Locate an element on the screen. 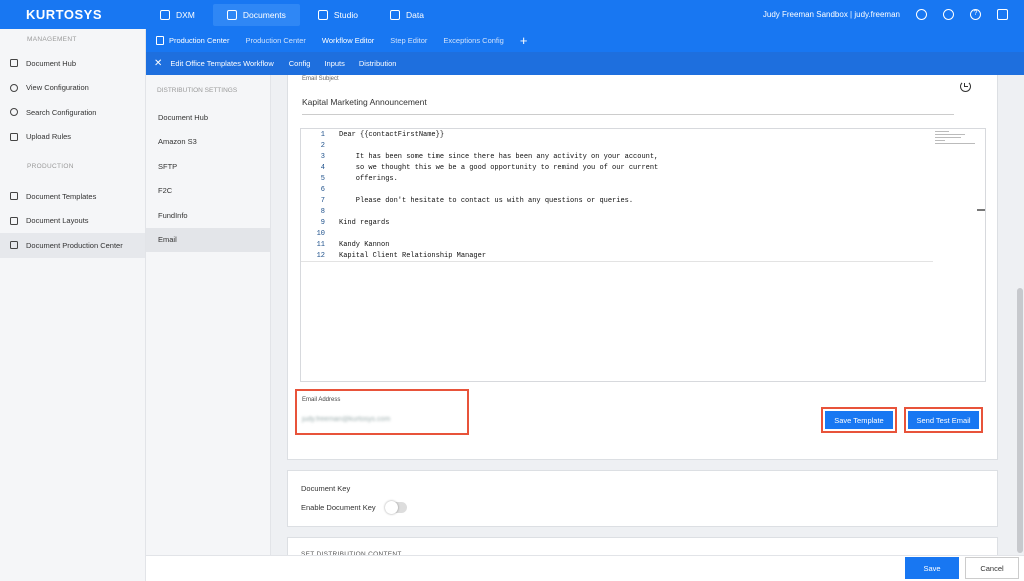 The width and height of the screenshot is (1024, 581). line-number: 3 is located at coordinates (322, 156).